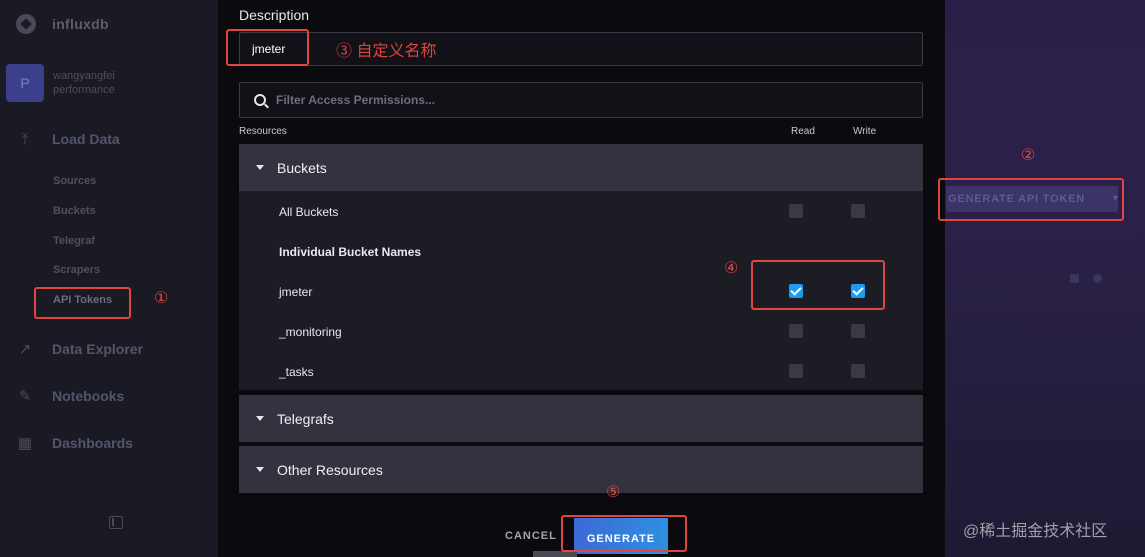  Describe the element at coordinates (263, 131) in the screenshot. I see `column-header-resources: Resources` at that location.